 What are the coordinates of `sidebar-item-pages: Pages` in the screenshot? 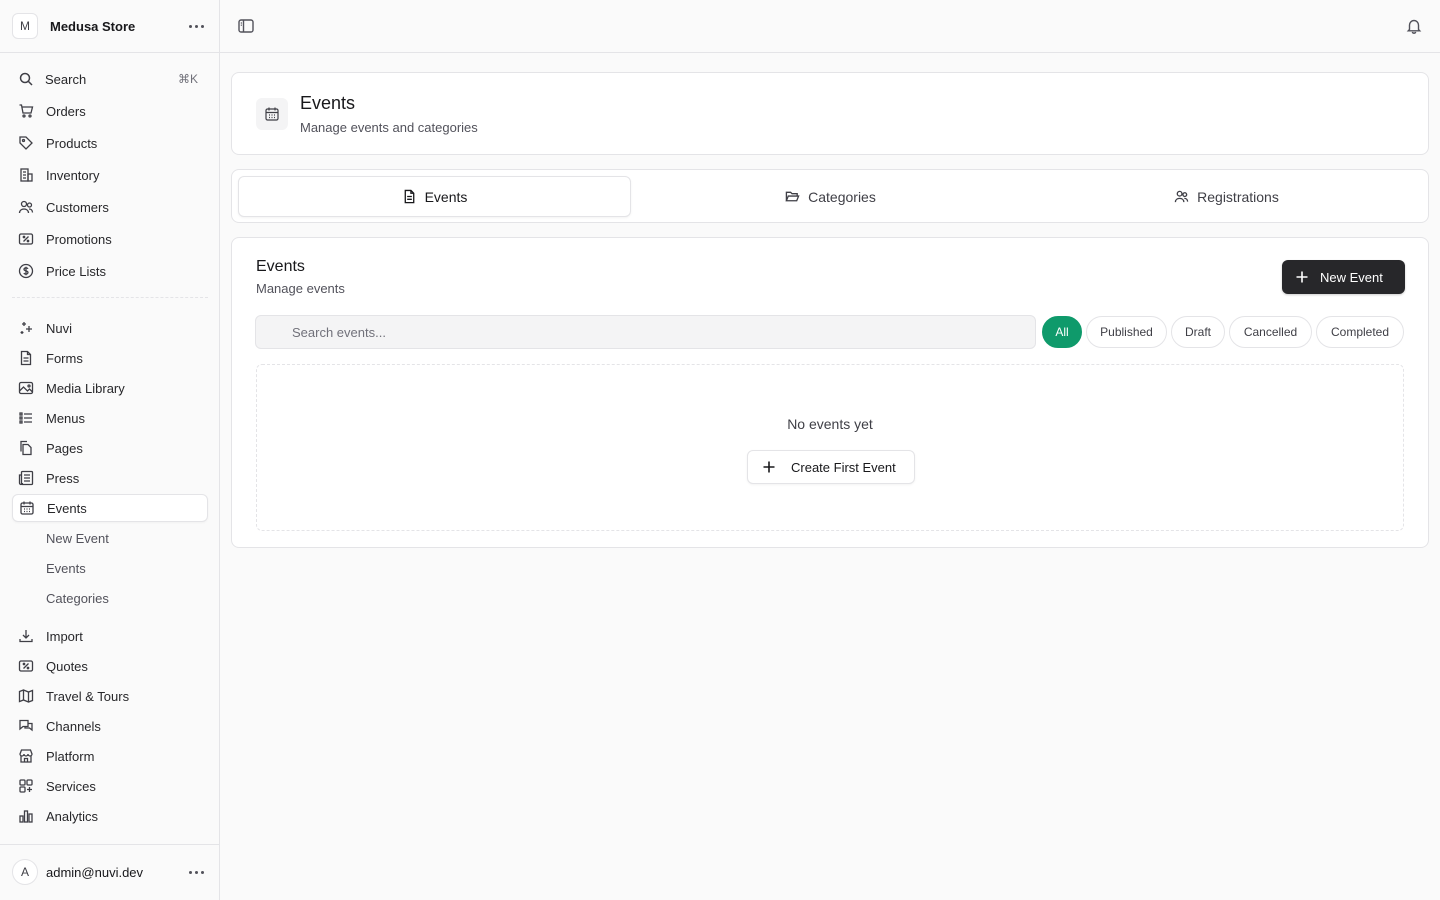 It's located at (110, 448).